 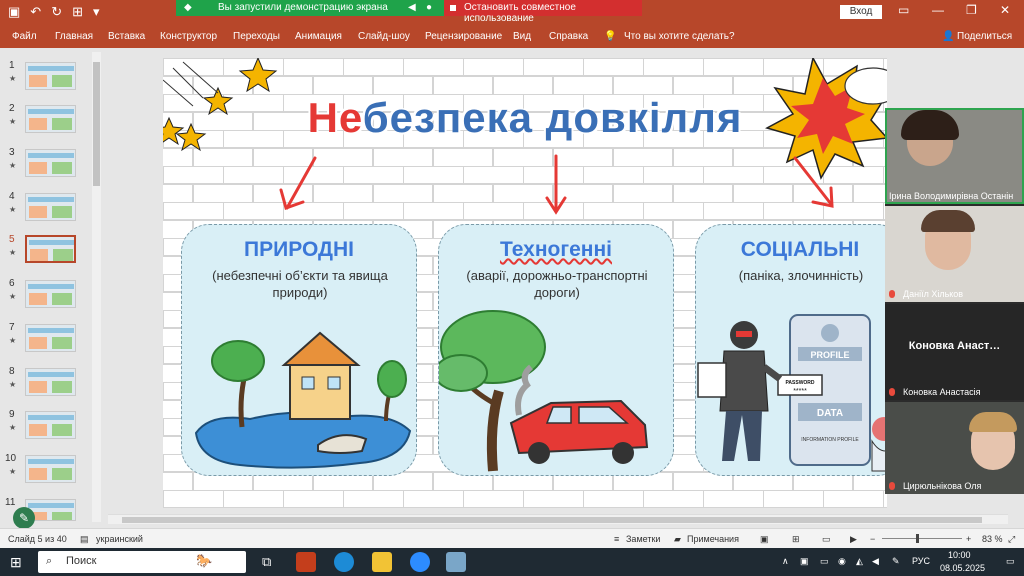 I want to click on customize-icon: ▾, so click(x=96, y=12).